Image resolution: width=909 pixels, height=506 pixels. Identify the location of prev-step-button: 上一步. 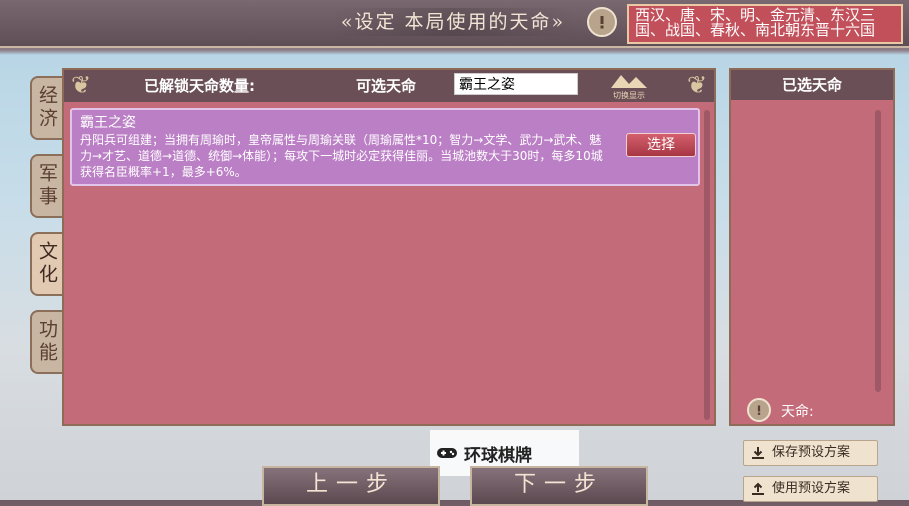
(351, 486).